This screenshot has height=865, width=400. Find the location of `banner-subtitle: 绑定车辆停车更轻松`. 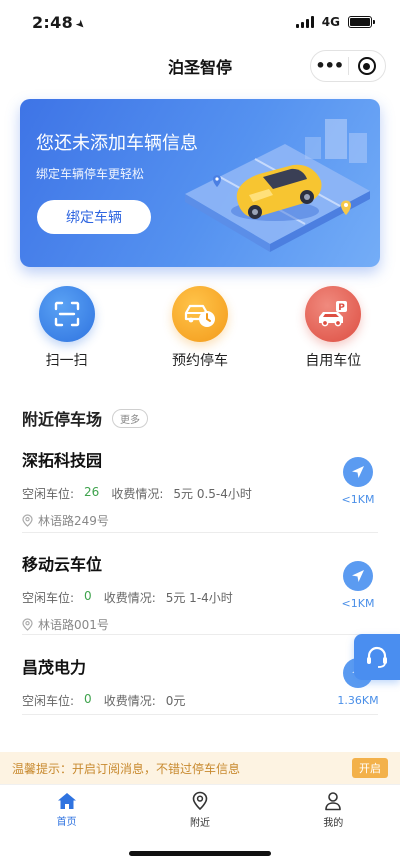

banner-subtitle: 绑定车辆停车更轻松 is located at coordinates (90, 174).